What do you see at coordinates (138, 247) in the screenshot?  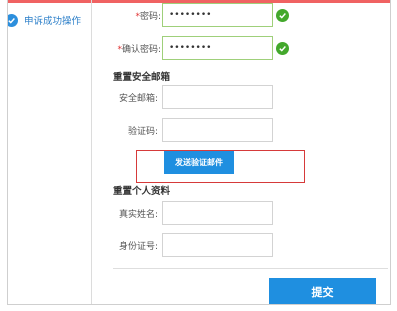 I see `id-number-label: 身份证号:` at bounding box center [138, 247].